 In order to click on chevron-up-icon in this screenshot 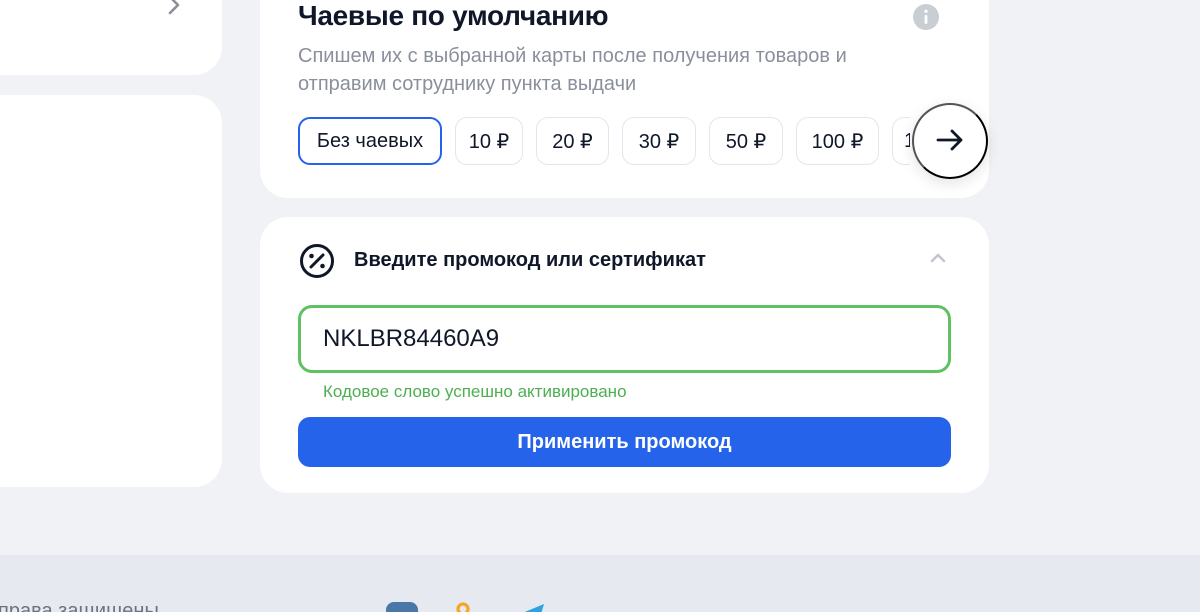, I will do `click(938, 258)`.